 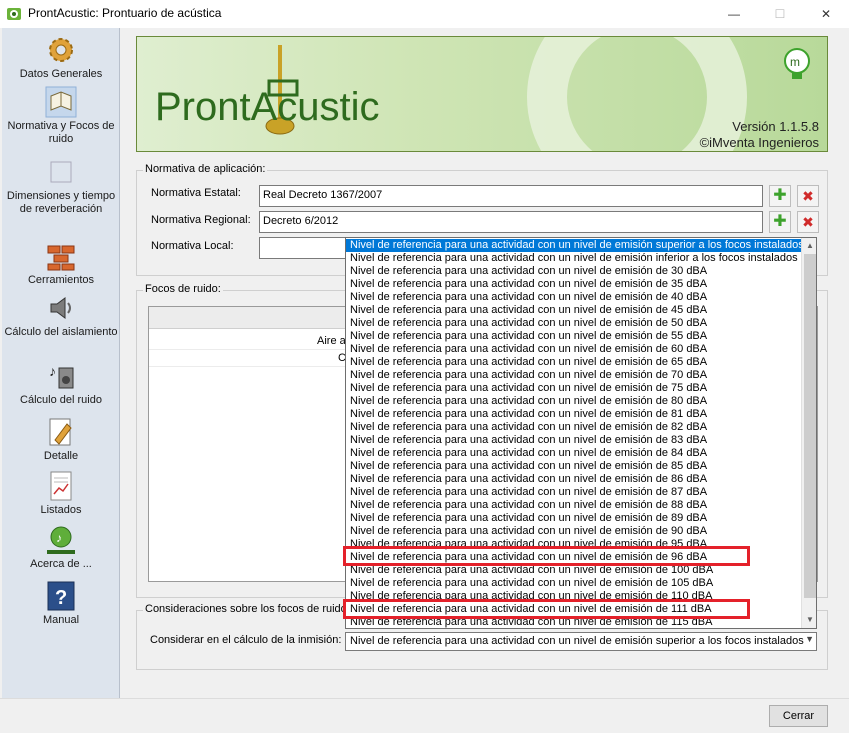 I want to click on sidebar-item-dimensiones: Dimensiones y tiempo de reverberación, so click(x=61, y=186).